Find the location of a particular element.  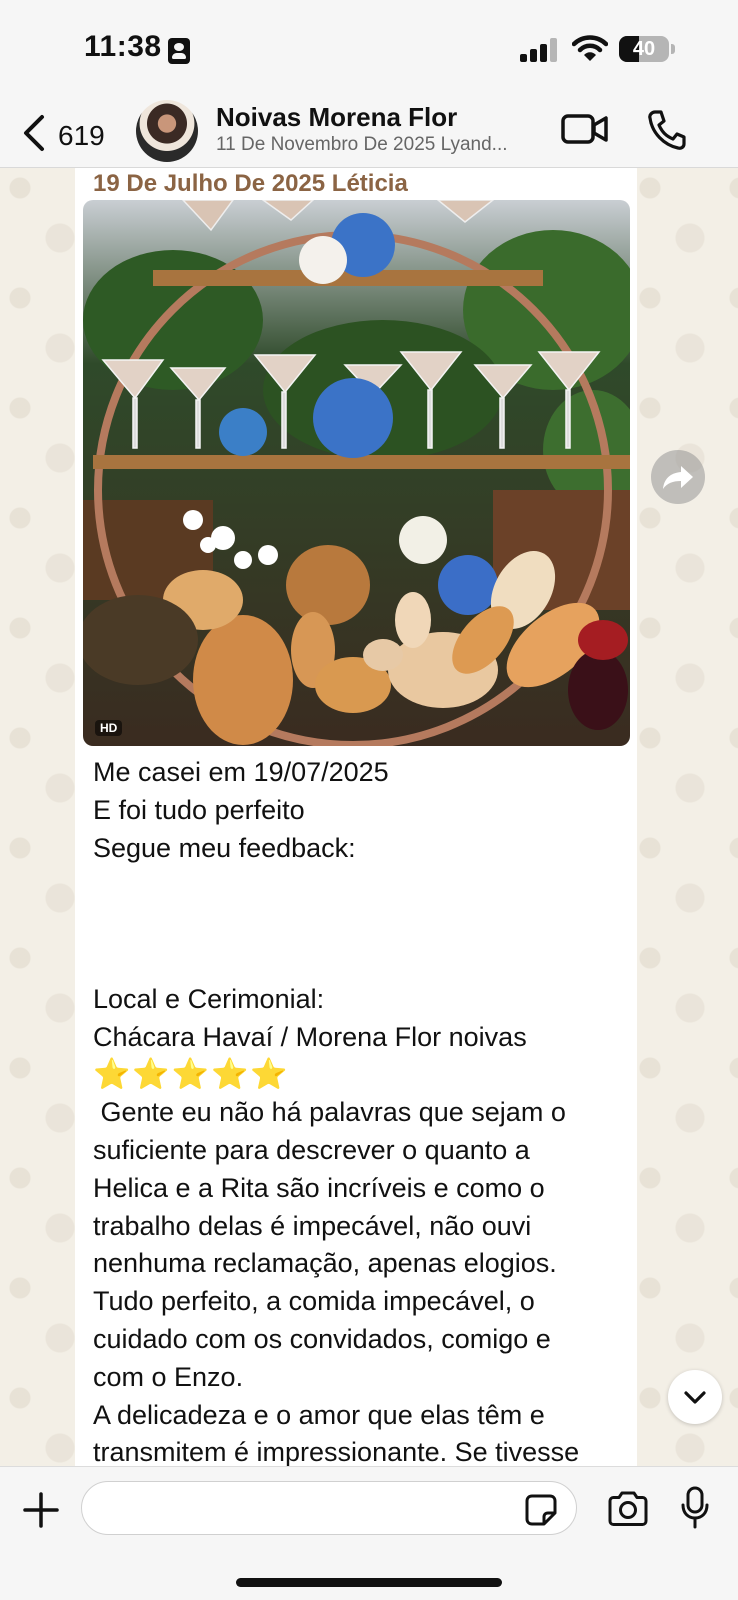

message-line: Chácara Havaí / Morena Flor noivas is located at coordinates (310, 1036).